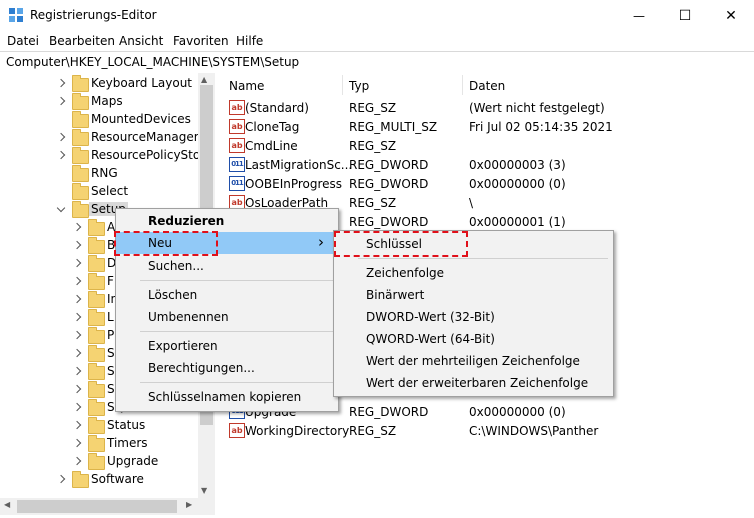 The image size is (754, 518). Describe the element at coordinates (99, 137) in the screenshot. I see `tree-item: ResourceManager` at that location.